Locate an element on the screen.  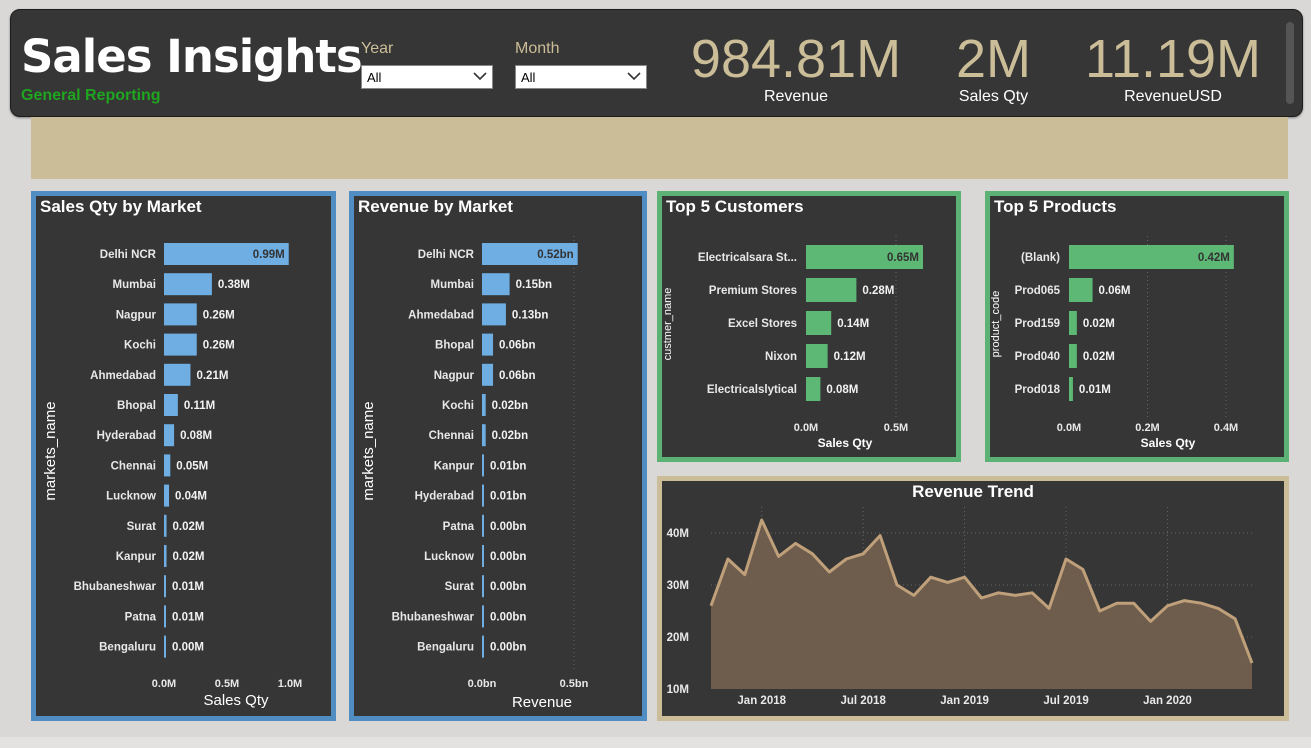
category-label: Prod159 is located at coordinates (1037, 324).